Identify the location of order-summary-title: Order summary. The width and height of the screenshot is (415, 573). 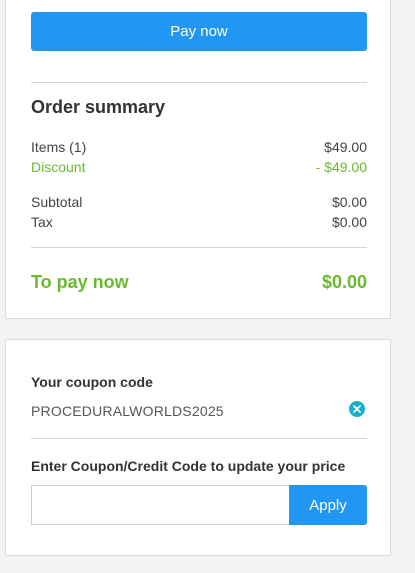
(98, 107).